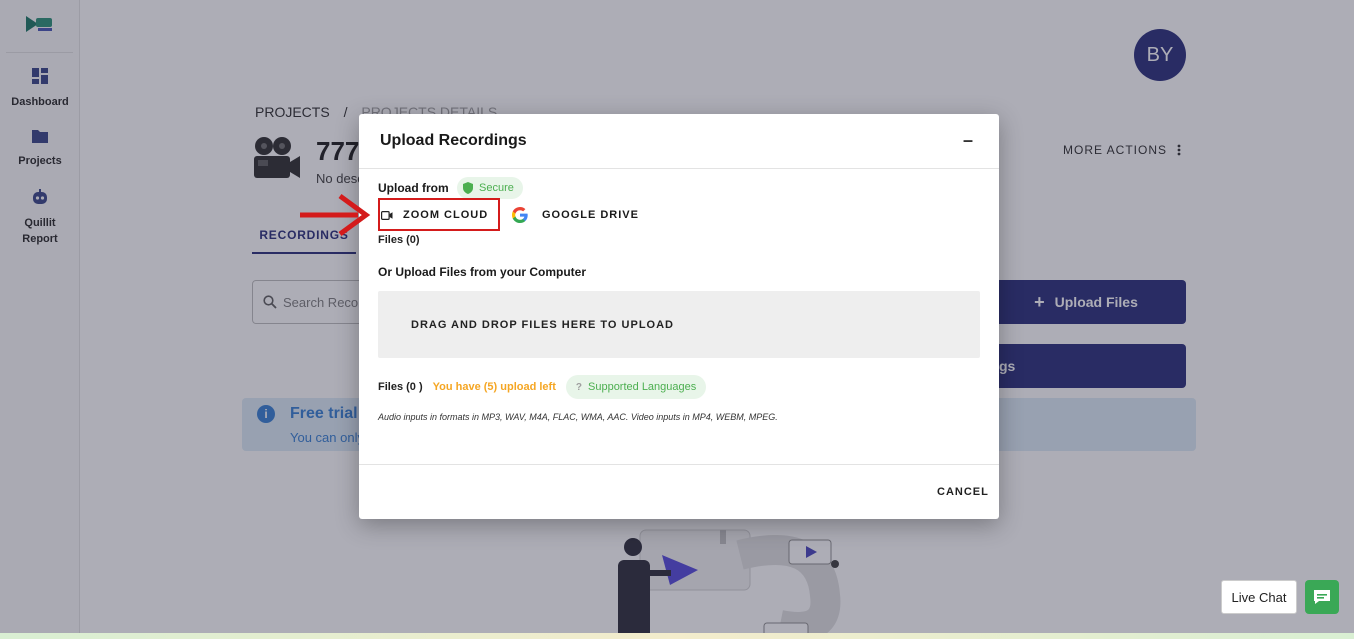 This screenshot has height=639, width=1354. Describe the element at coordinates (590, 215) in the screenshot. I see `google-drive-label: GOOGLE DRIVE` at that location.